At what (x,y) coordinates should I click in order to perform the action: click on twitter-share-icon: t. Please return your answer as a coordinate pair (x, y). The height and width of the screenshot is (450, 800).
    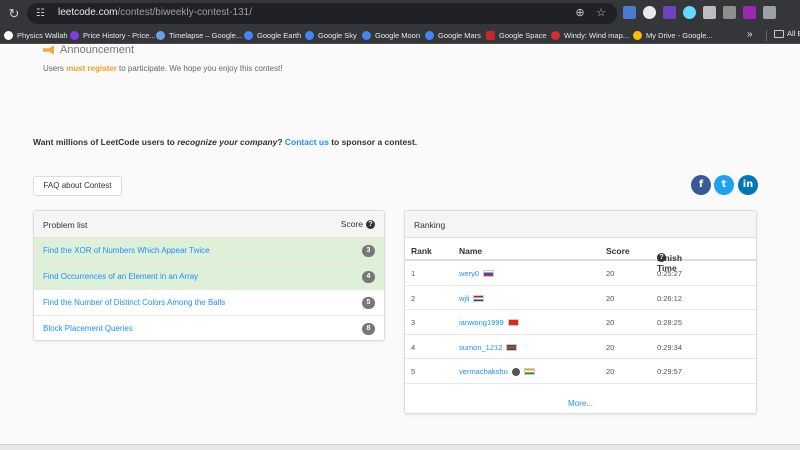
    Looking at the image, I should click on (724, 185).